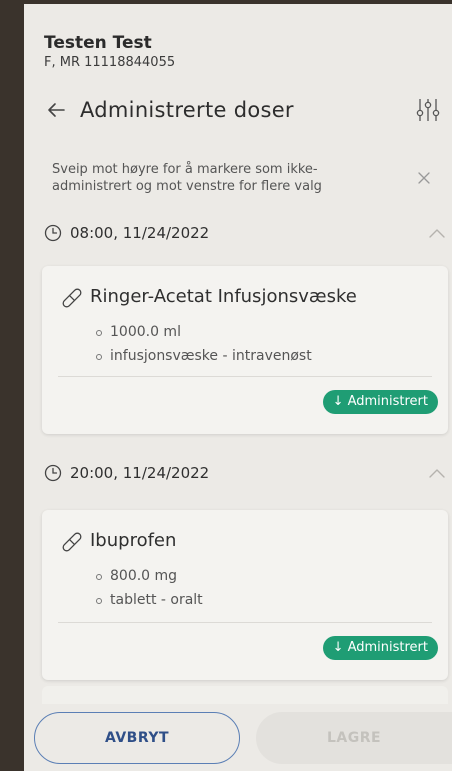 This screenshot has height=771, width=452. I want to click on sliders-icon, so click(428, 110).